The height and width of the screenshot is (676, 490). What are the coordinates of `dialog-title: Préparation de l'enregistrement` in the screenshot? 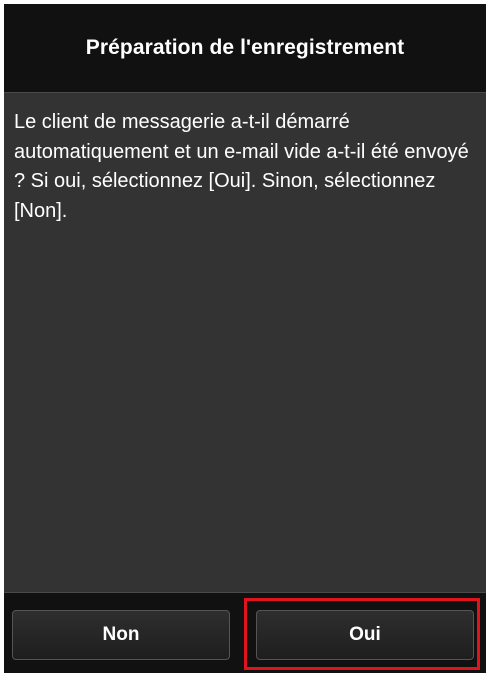 It's located at (245, 47).